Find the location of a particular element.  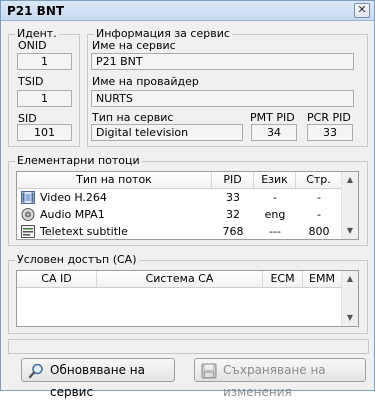

col-ca-id: CA ID is located at coordinates (57, 279).